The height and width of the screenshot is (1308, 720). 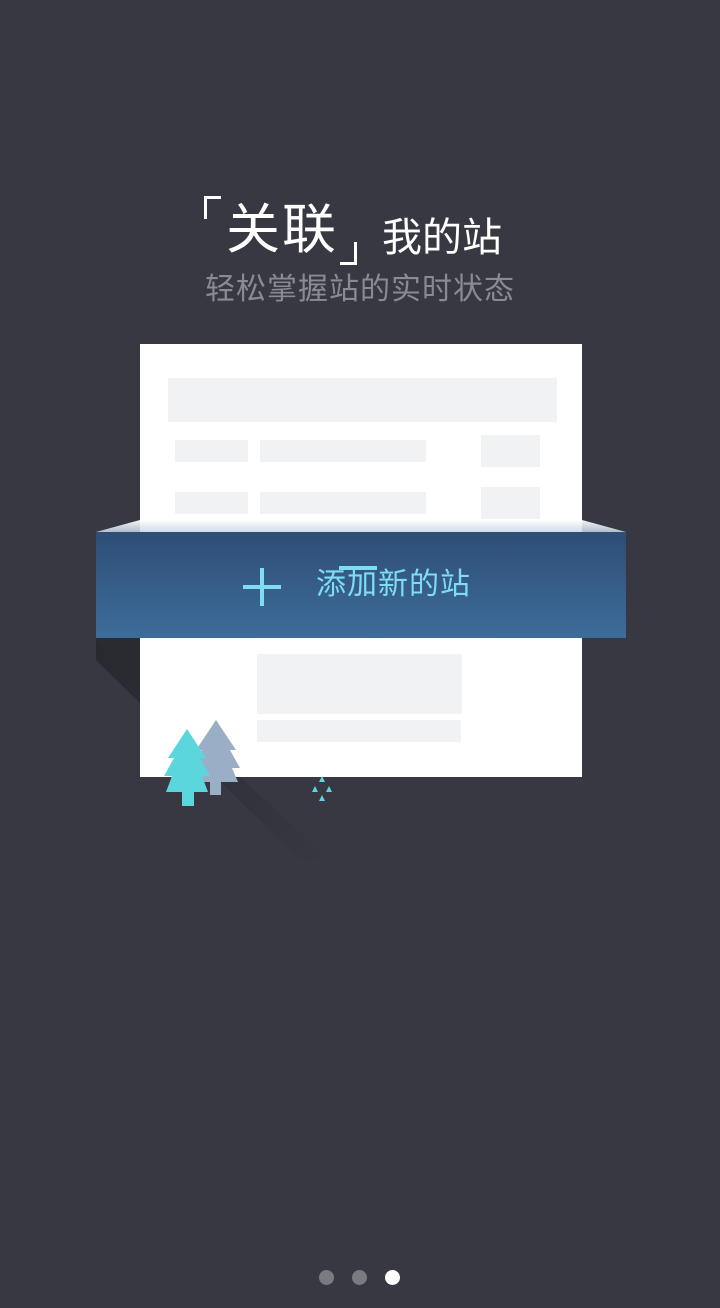 I want to click on skeleton-header, so click(x=362, y=400).